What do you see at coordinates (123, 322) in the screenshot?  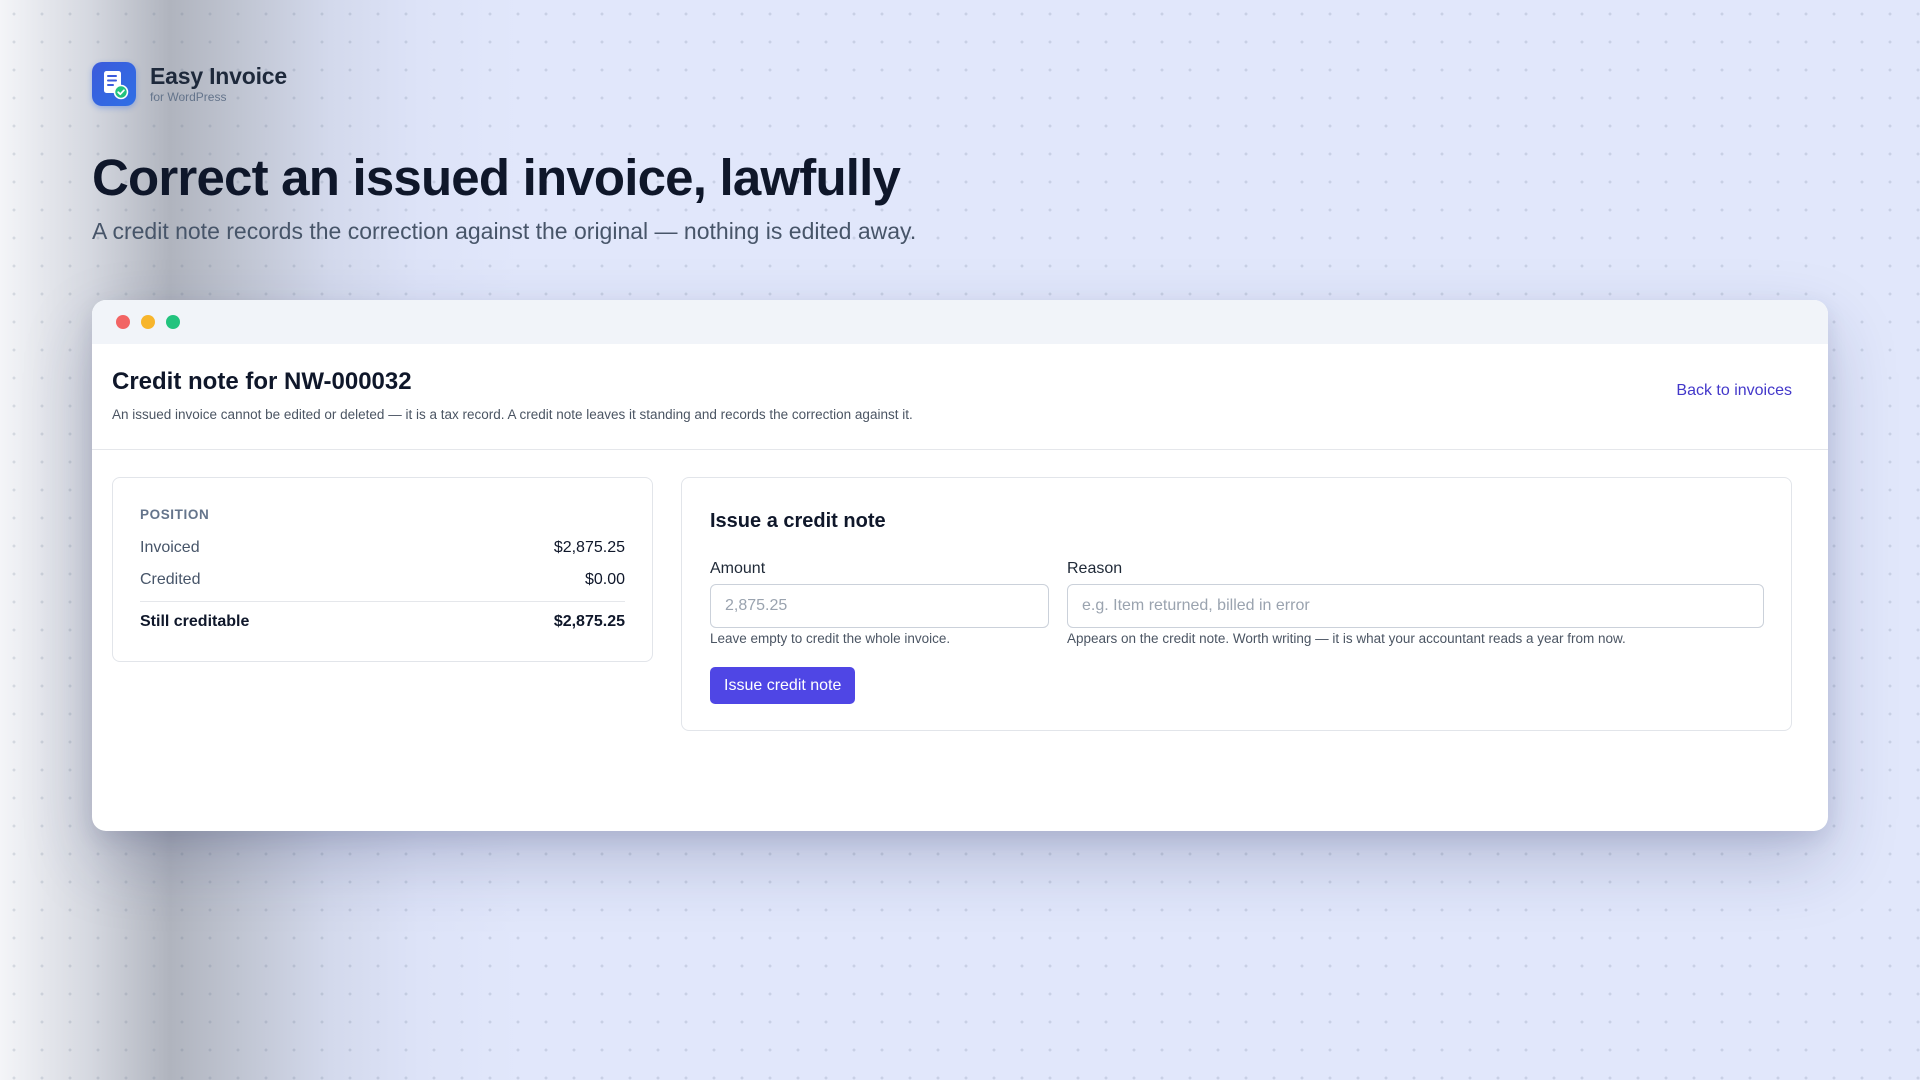 I see `window-close-dot` at bounding box center [123, 322].